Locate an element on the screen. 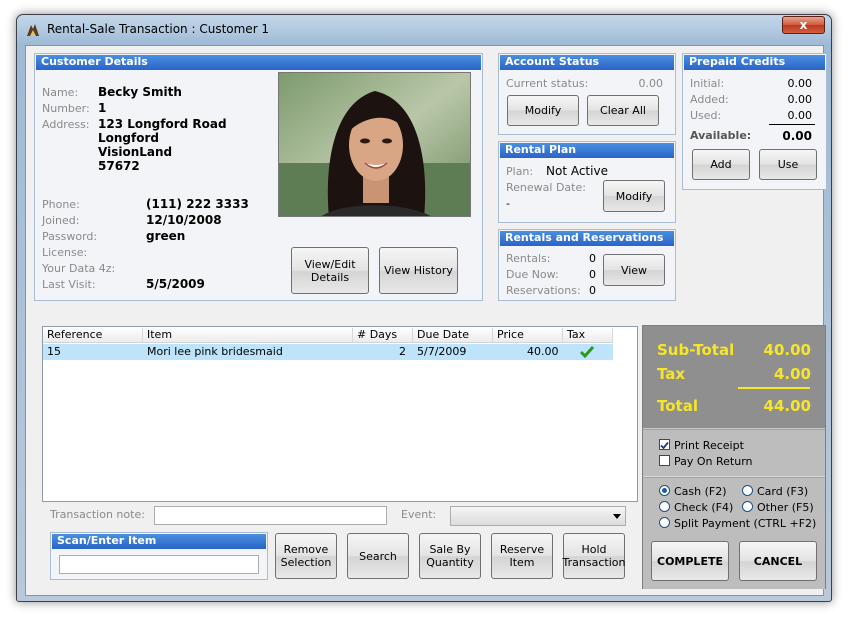  cash-radio is located at coordinates (664, 490).